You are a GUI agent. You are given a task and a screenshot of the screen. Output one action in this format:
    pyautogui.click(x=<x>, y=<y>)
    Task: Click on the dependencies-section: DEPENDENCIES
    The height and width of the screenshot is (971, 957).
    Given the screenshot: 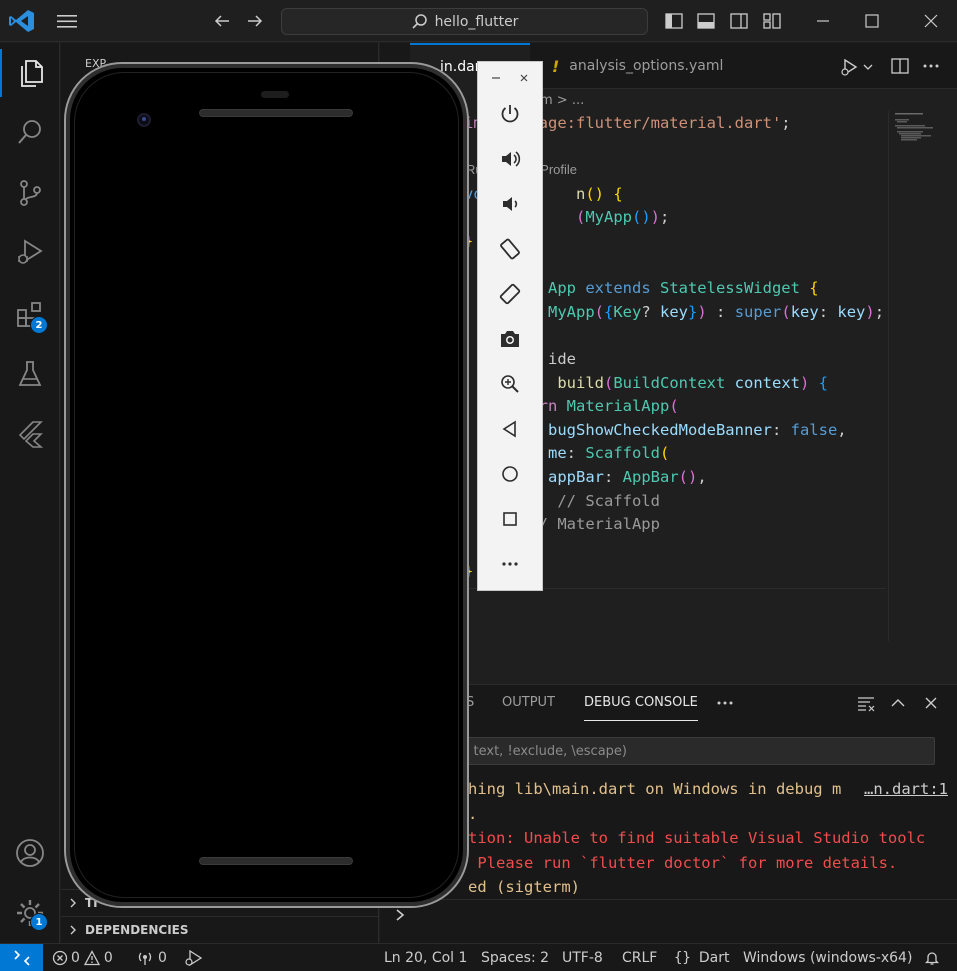 What is the action you would take?
    pyautogui.click(x=220, y=929)
    